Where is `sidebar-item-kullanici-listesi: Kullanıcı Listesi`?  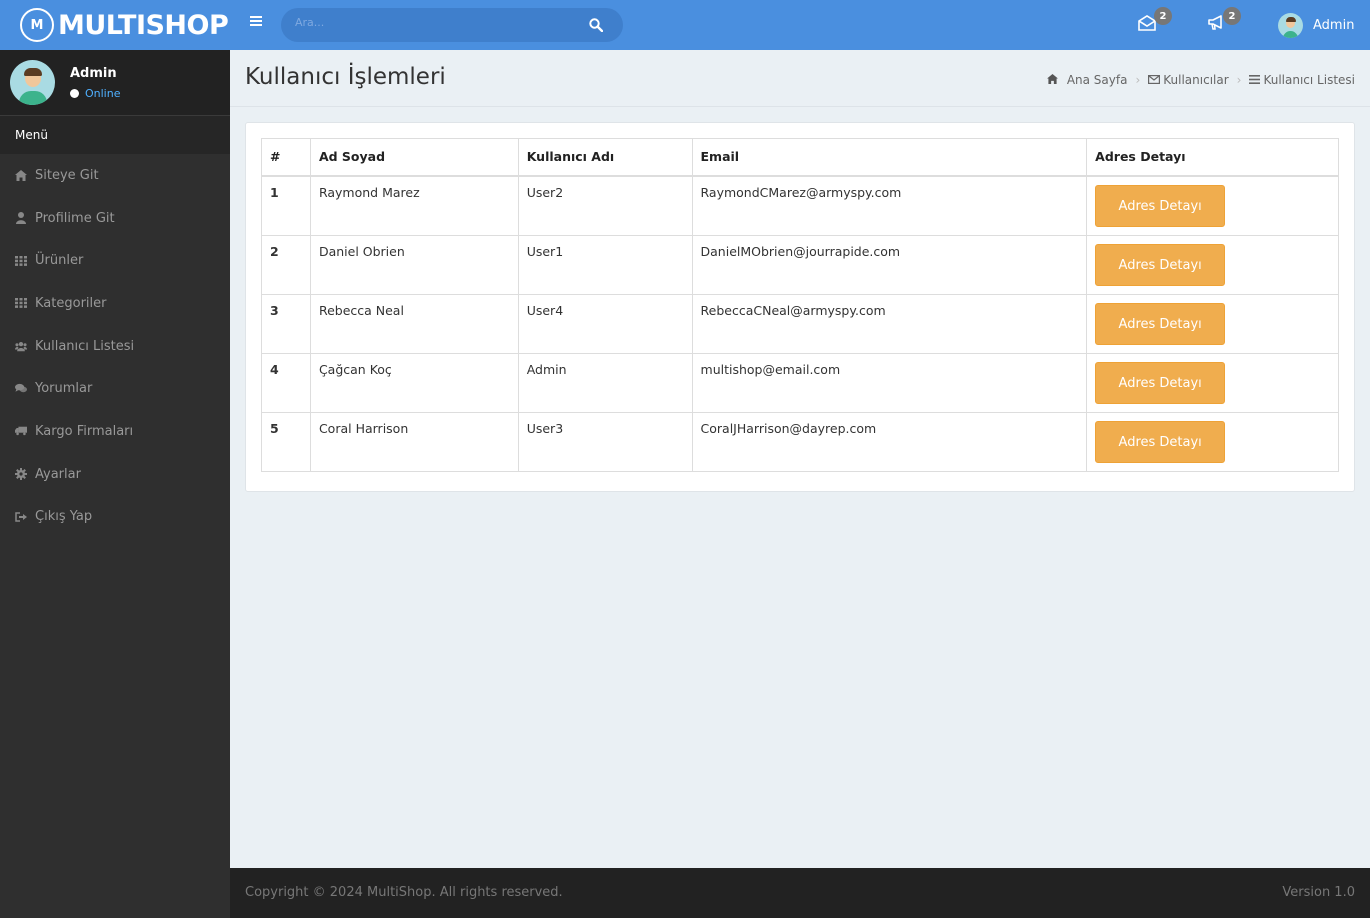
sidebar-item-kullanici-listesi: Kullanıcı Listesi is located at coordinates (115, 346).